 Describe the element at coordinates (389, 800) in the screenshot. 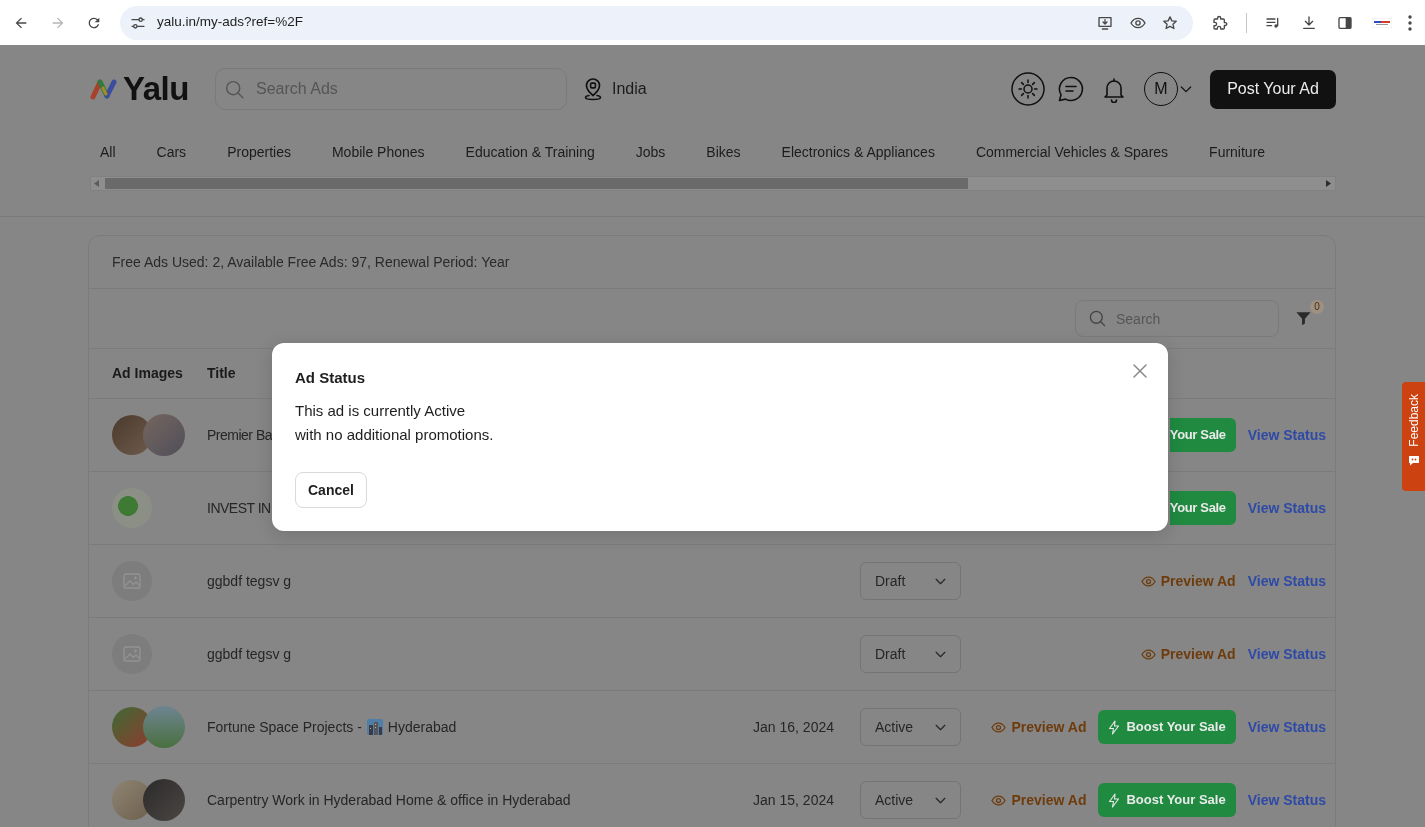

I see `ad-title: Carpentry Work in Hyderabad Home & office in Hyderabad` at that location.